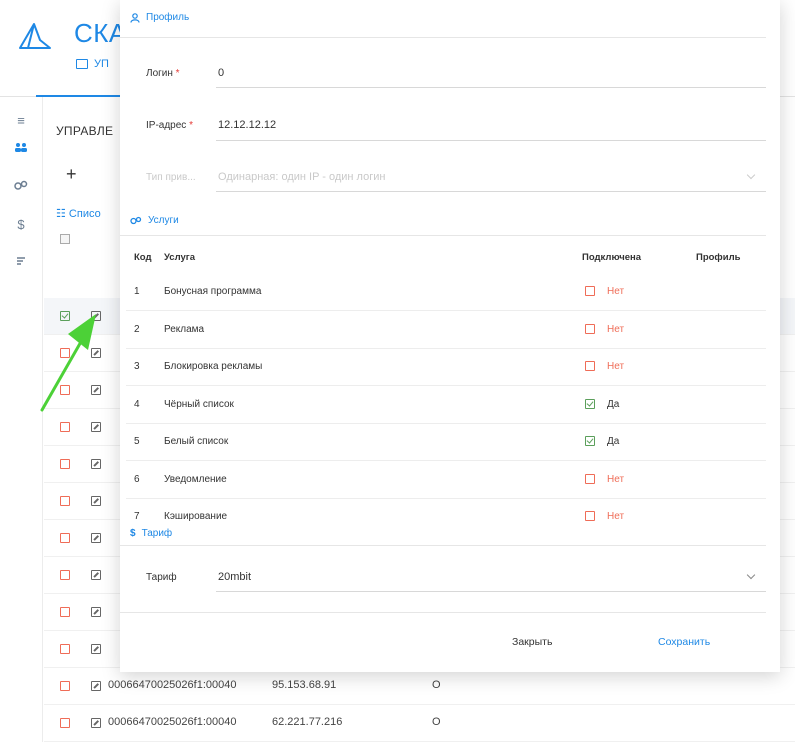 The image size is (795, 742). Describe the element at coordinates (137, 291) in the screenshot. I see `service-code: 1` at that location.